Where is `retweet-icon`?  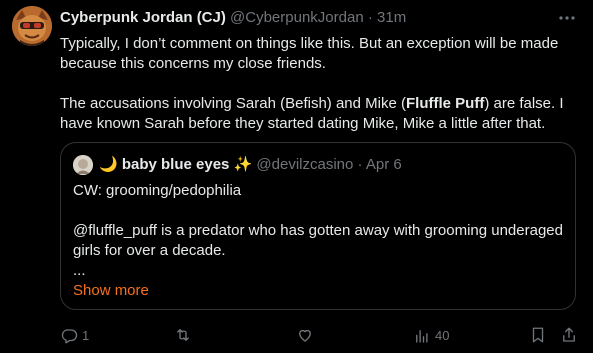 retweet-icon is located at coordinates (183, 335).